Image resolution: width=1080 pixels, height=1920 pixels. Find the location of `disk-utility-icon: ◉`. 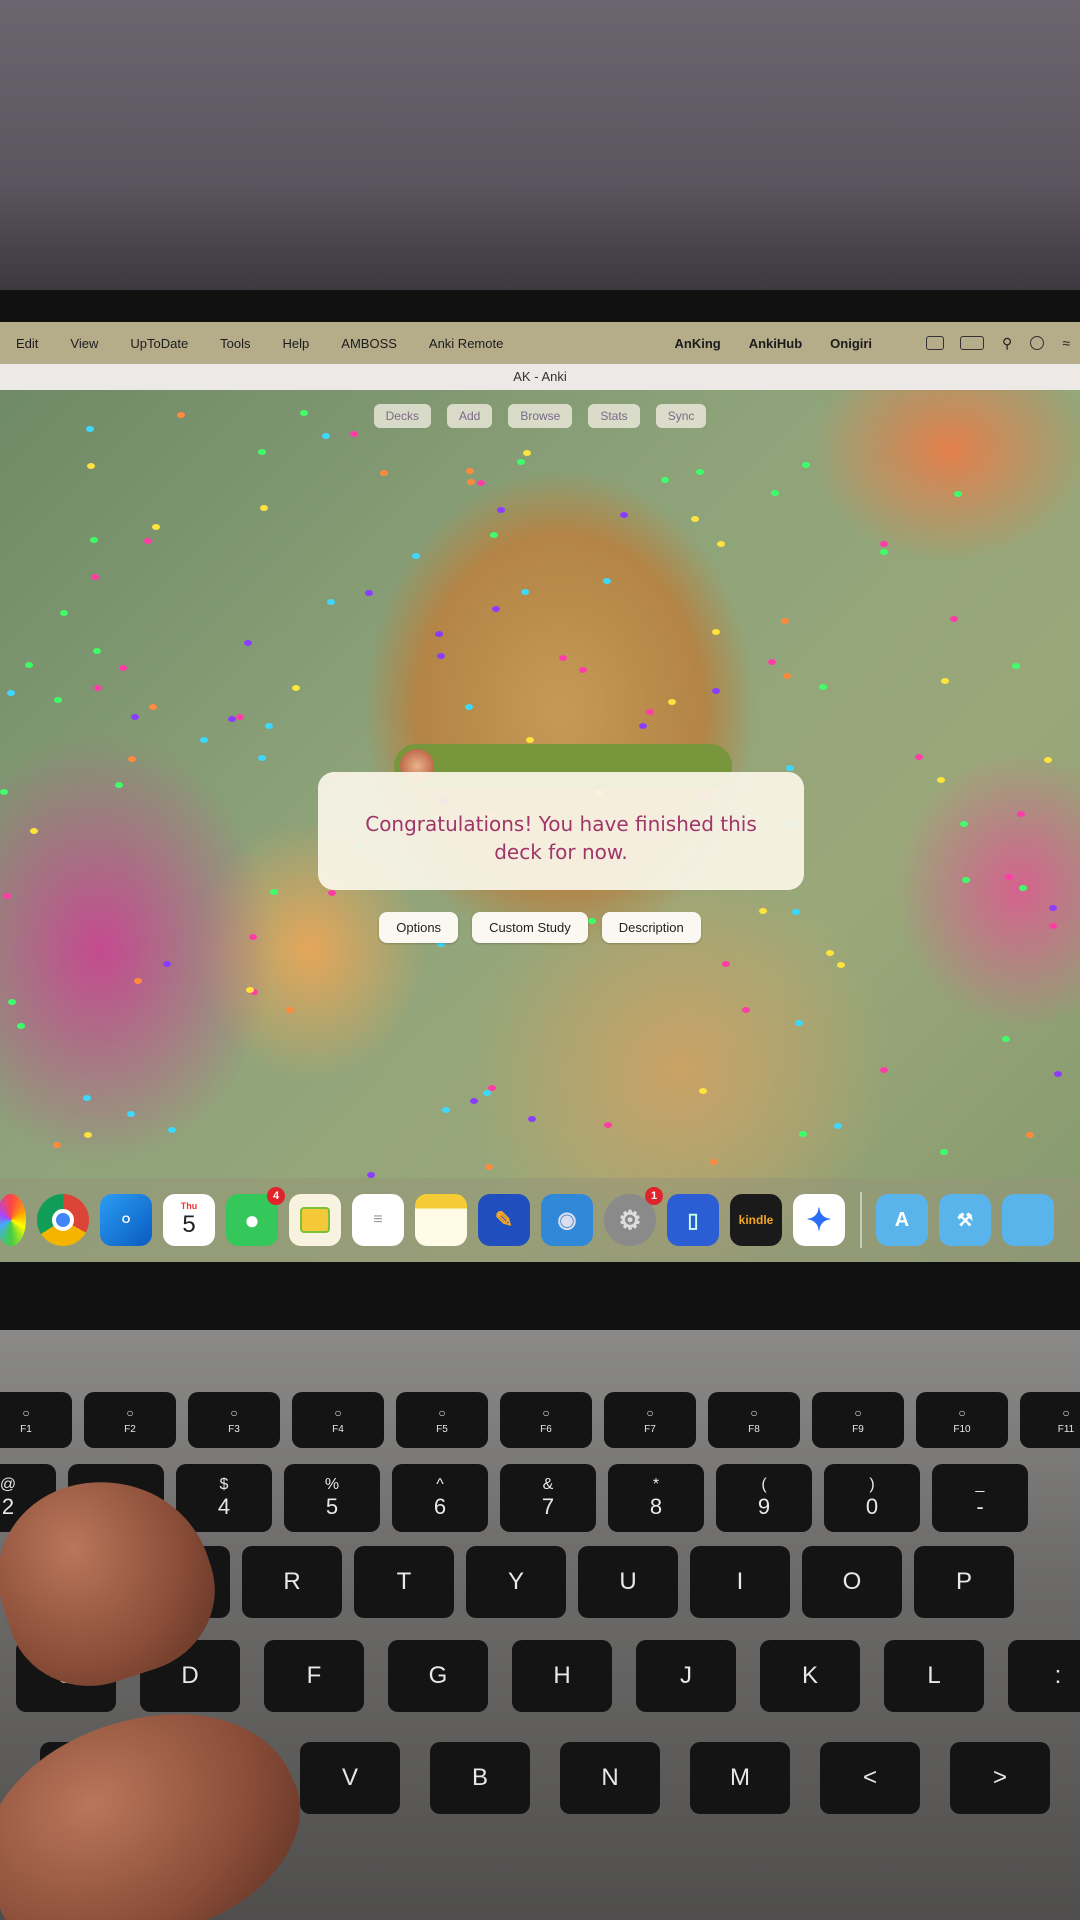

disk-utility-icon: ◉ is located at coordinates (567, 1220).